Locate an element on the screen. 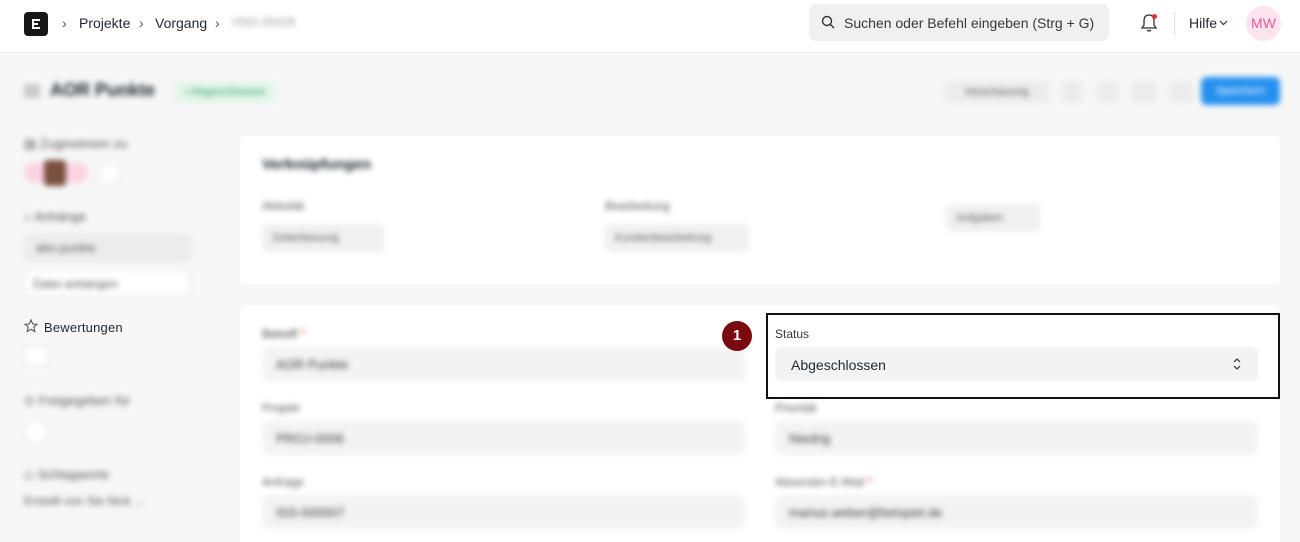  assigned-to-label: ▤ Zugewiesen zu is located at coordinates (76, 143).